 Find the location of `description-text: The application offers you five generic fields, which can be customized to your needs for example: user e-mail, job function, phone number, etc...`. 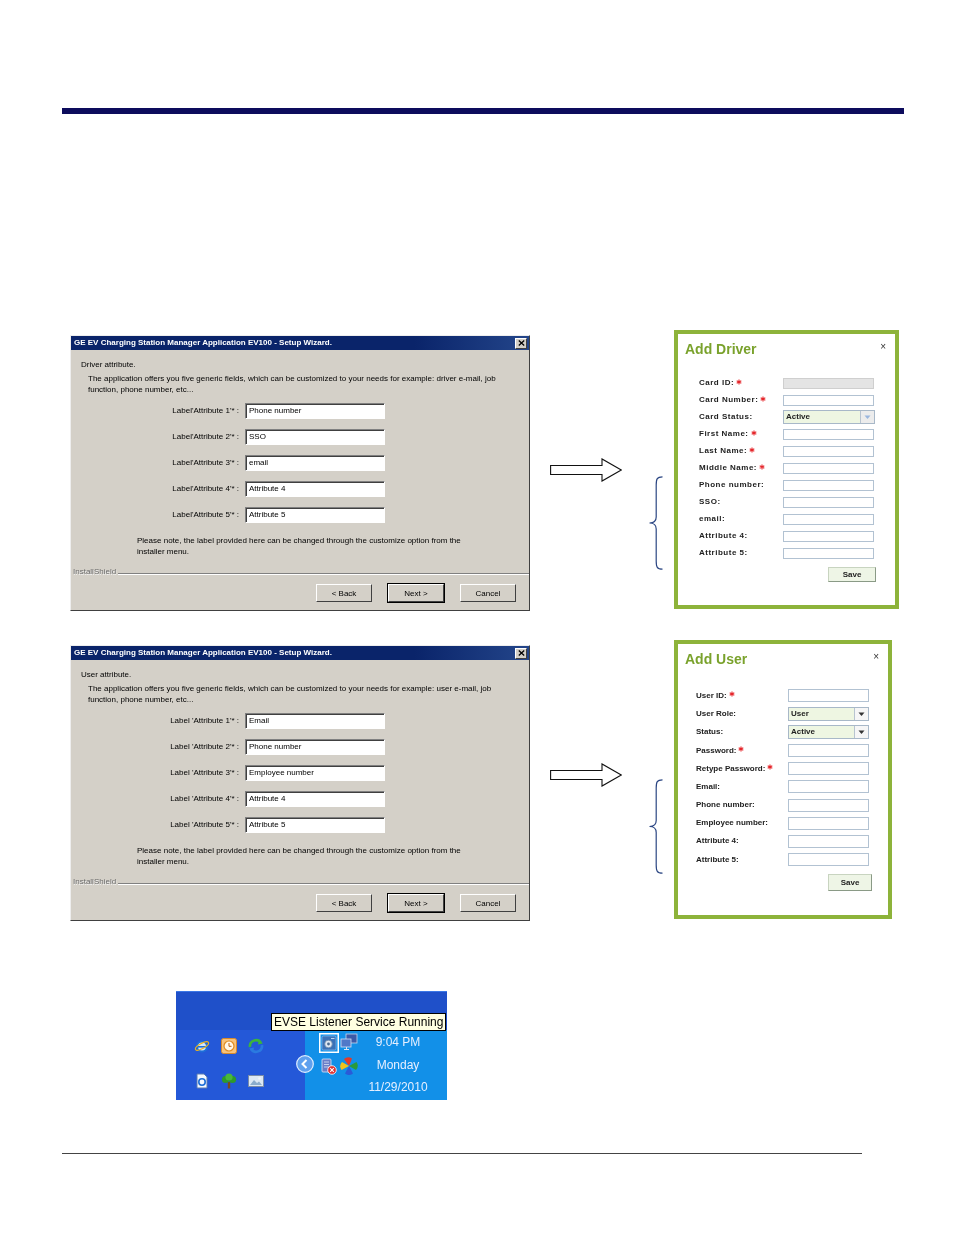

description-text: The application offers you five generic fields, which can be customized to your needs for example: user e-mail, job function, phone number, etc... is located at coordinates (290, 694).